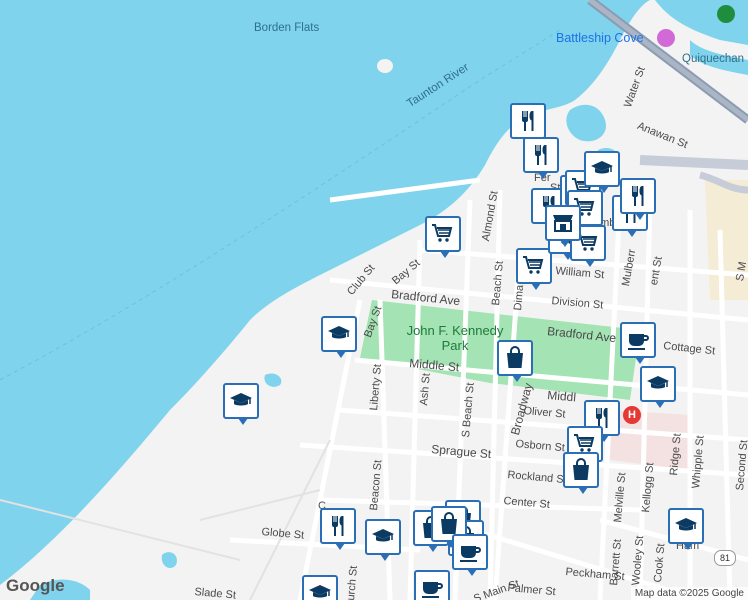 The width and height of the screenshot is (748, 600). What do you see at coordinates (561, 396) in the screenshot?
I see `street-middle-st-2: Middl` at bounding box center [561, 396].